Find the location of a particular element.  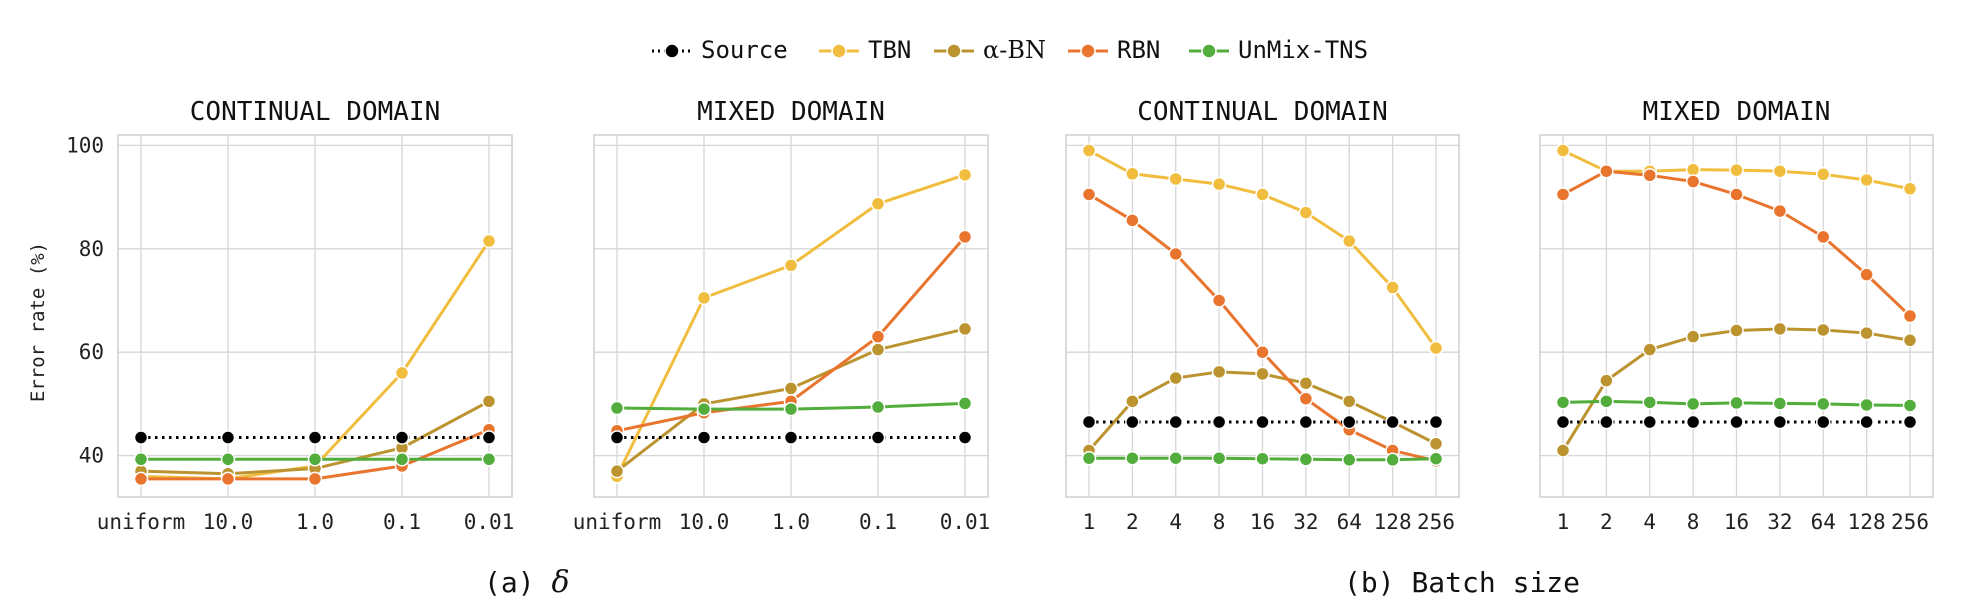

chart-panel-3: CONTINUAL DOMAIN 1 2 4 8 16 32 64 128 256 is located at coordinates (1262, 315).